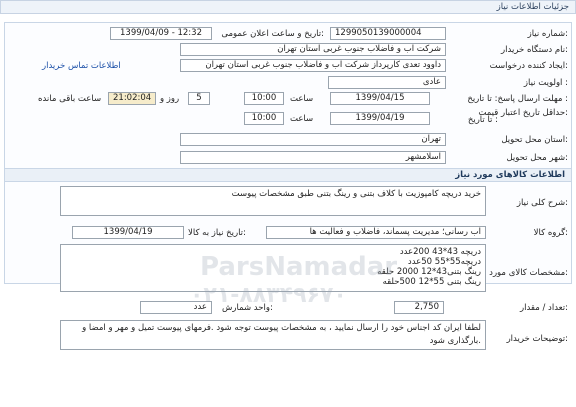 The height and width of the screenshot is (407, 576). What do you see at coordinates (532, 7) in the screenshot?
I see `page-header-title: جزئیات اطلاعات نیاز` at bounding box center [532, 7].